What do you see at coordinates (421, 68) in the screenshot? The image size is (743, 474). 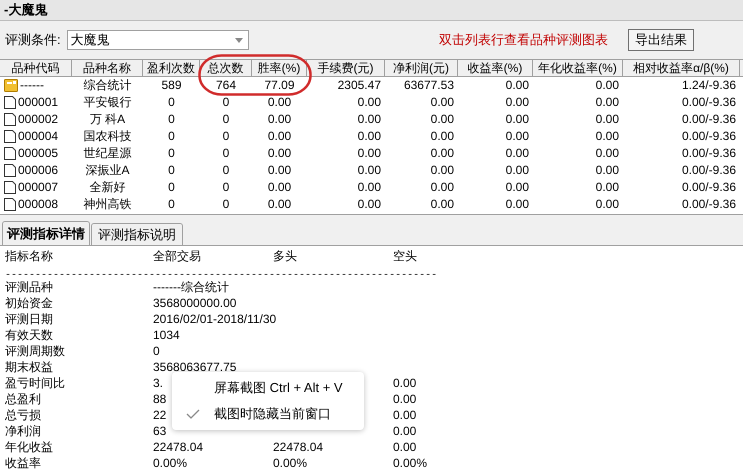 I see `column-header: 净利润(元)` at bounding box center [421, 68].